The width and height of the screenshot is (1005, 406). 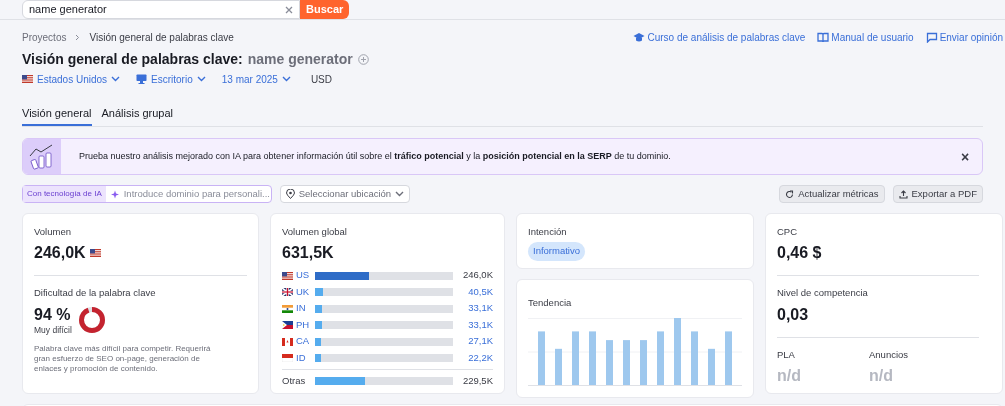 I want to click on filter-dropdown: Escritorio, so click(x=171, y=79).